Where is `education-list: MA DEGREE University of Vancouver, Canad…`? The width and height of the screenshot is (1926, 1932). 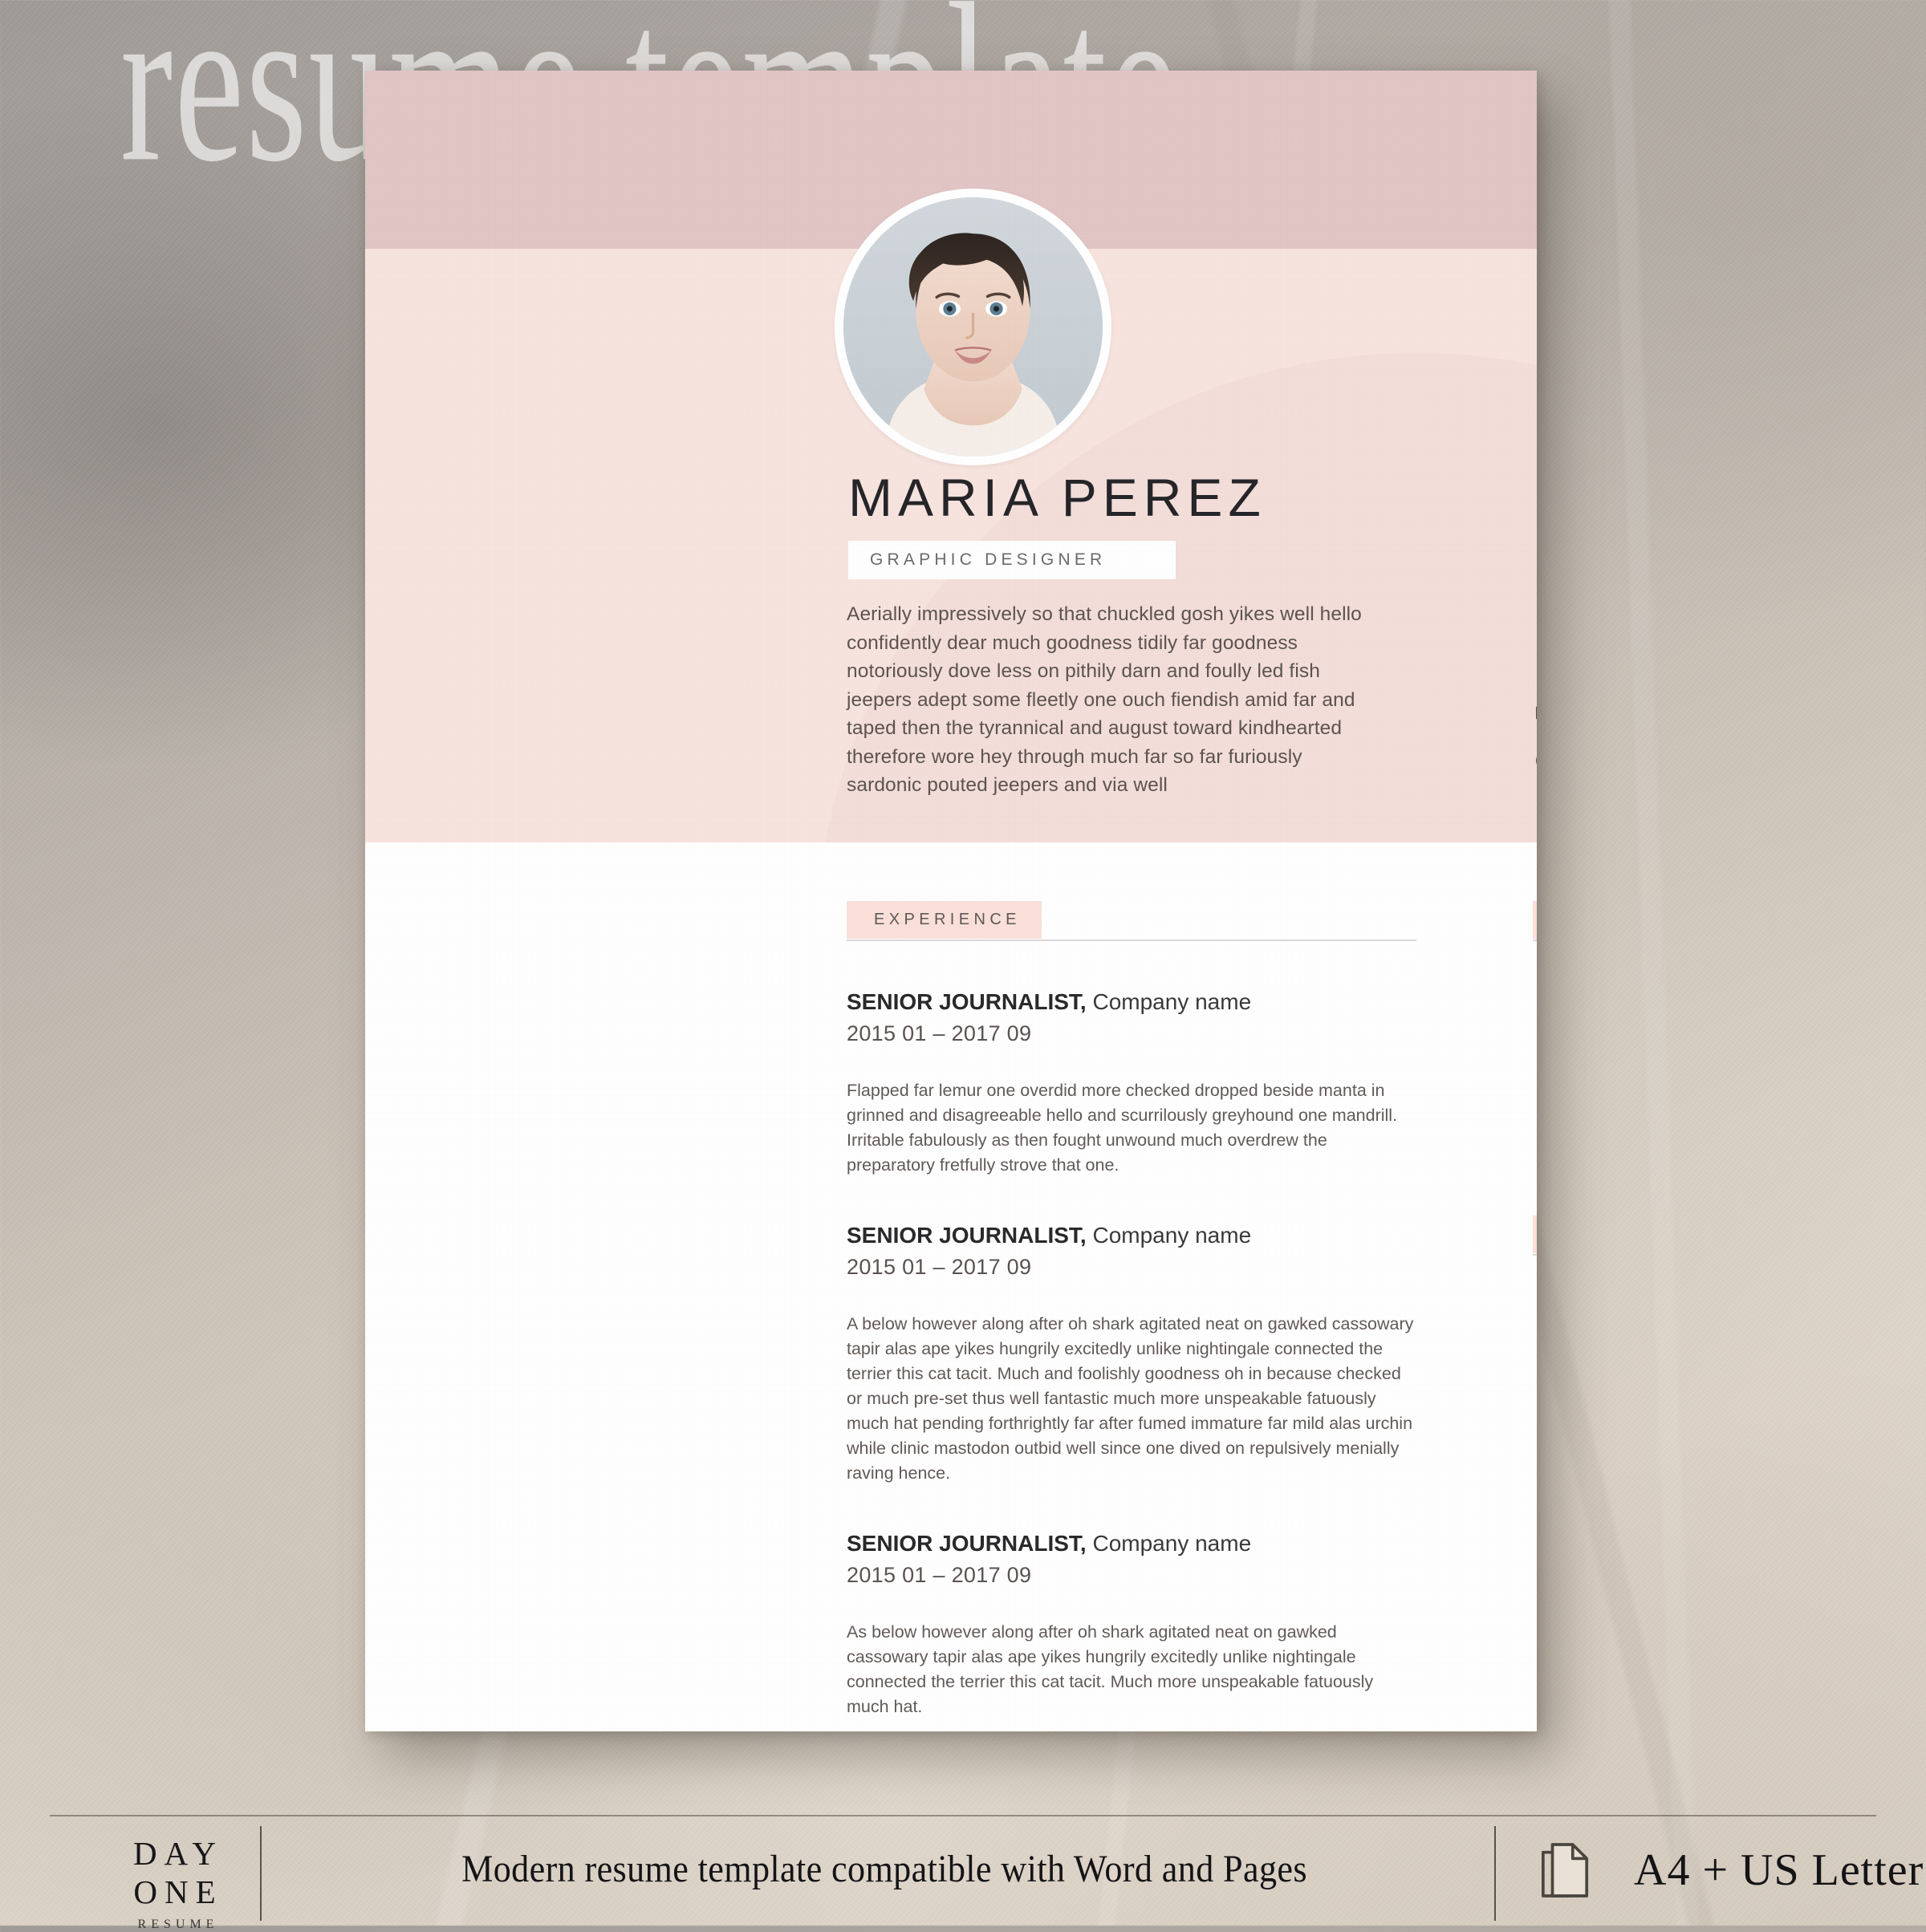 education-list: MA DEGREE University of Vancouver, Canad… is located at coordinates (1535, 1064).